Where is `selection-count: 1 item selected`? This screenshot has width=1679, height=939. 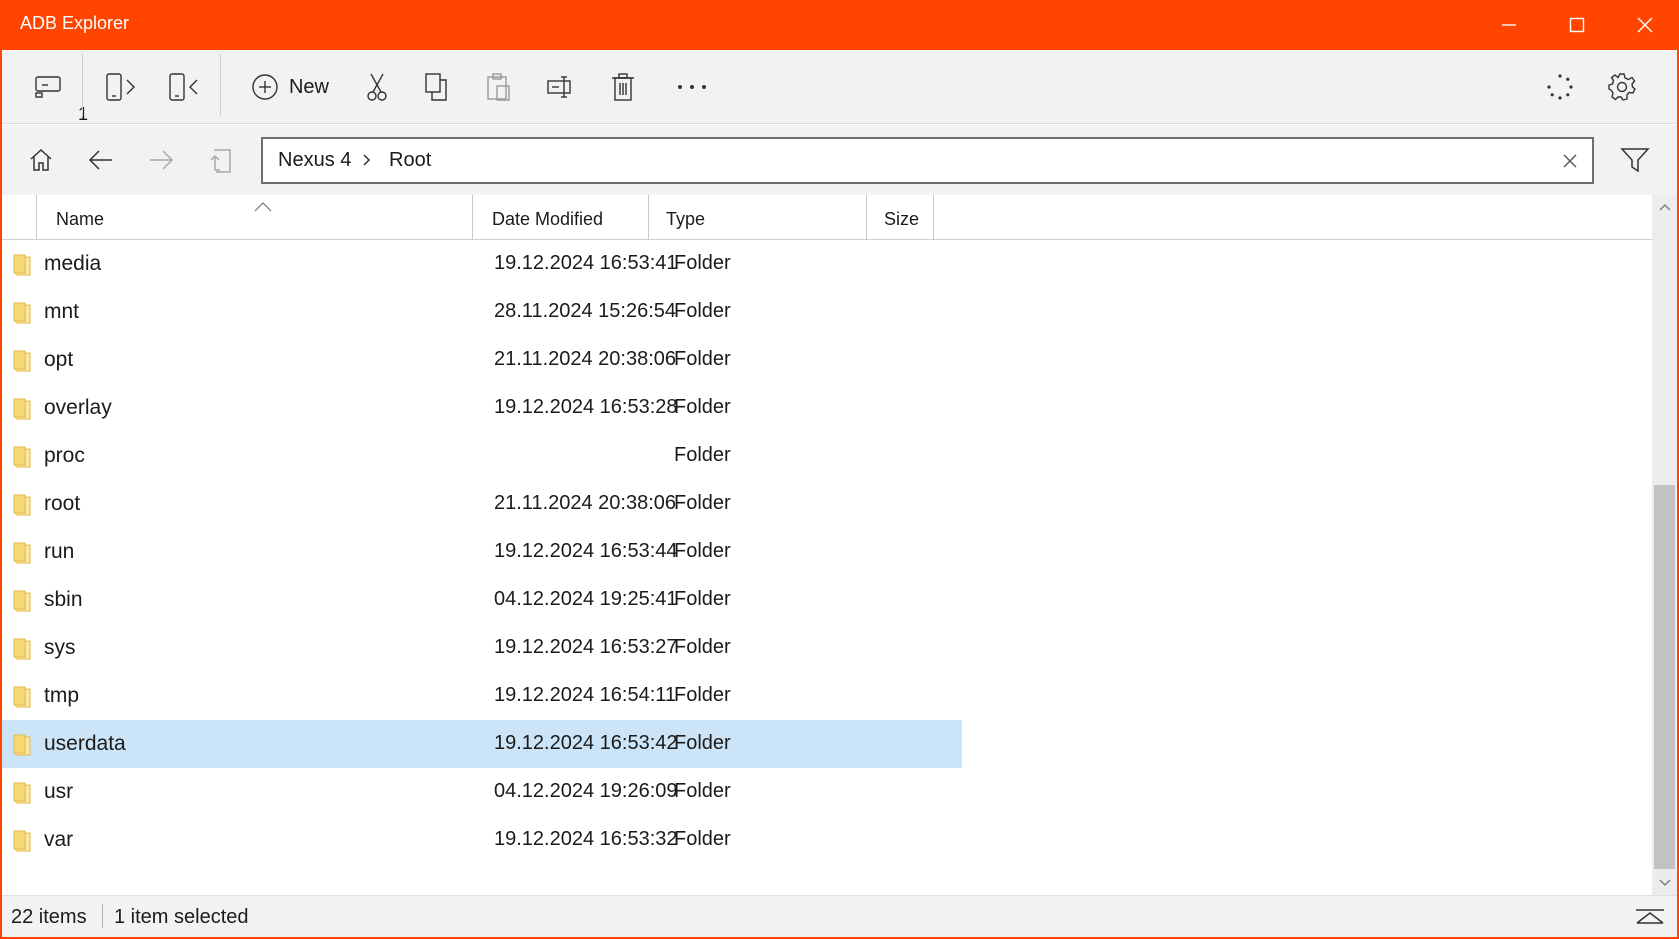 selection-count: 1 item selected is located at coordinates (181, 917).